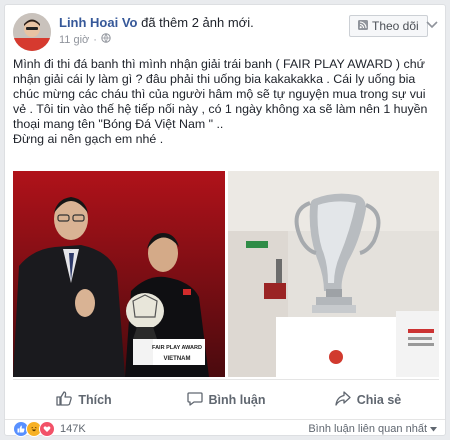 Image resolution: width=450 pixels, height=440 pixels. I want to click on post-header: Linh Hoai Vo đã thêm 2 ảnh mới., so click(156, 22).